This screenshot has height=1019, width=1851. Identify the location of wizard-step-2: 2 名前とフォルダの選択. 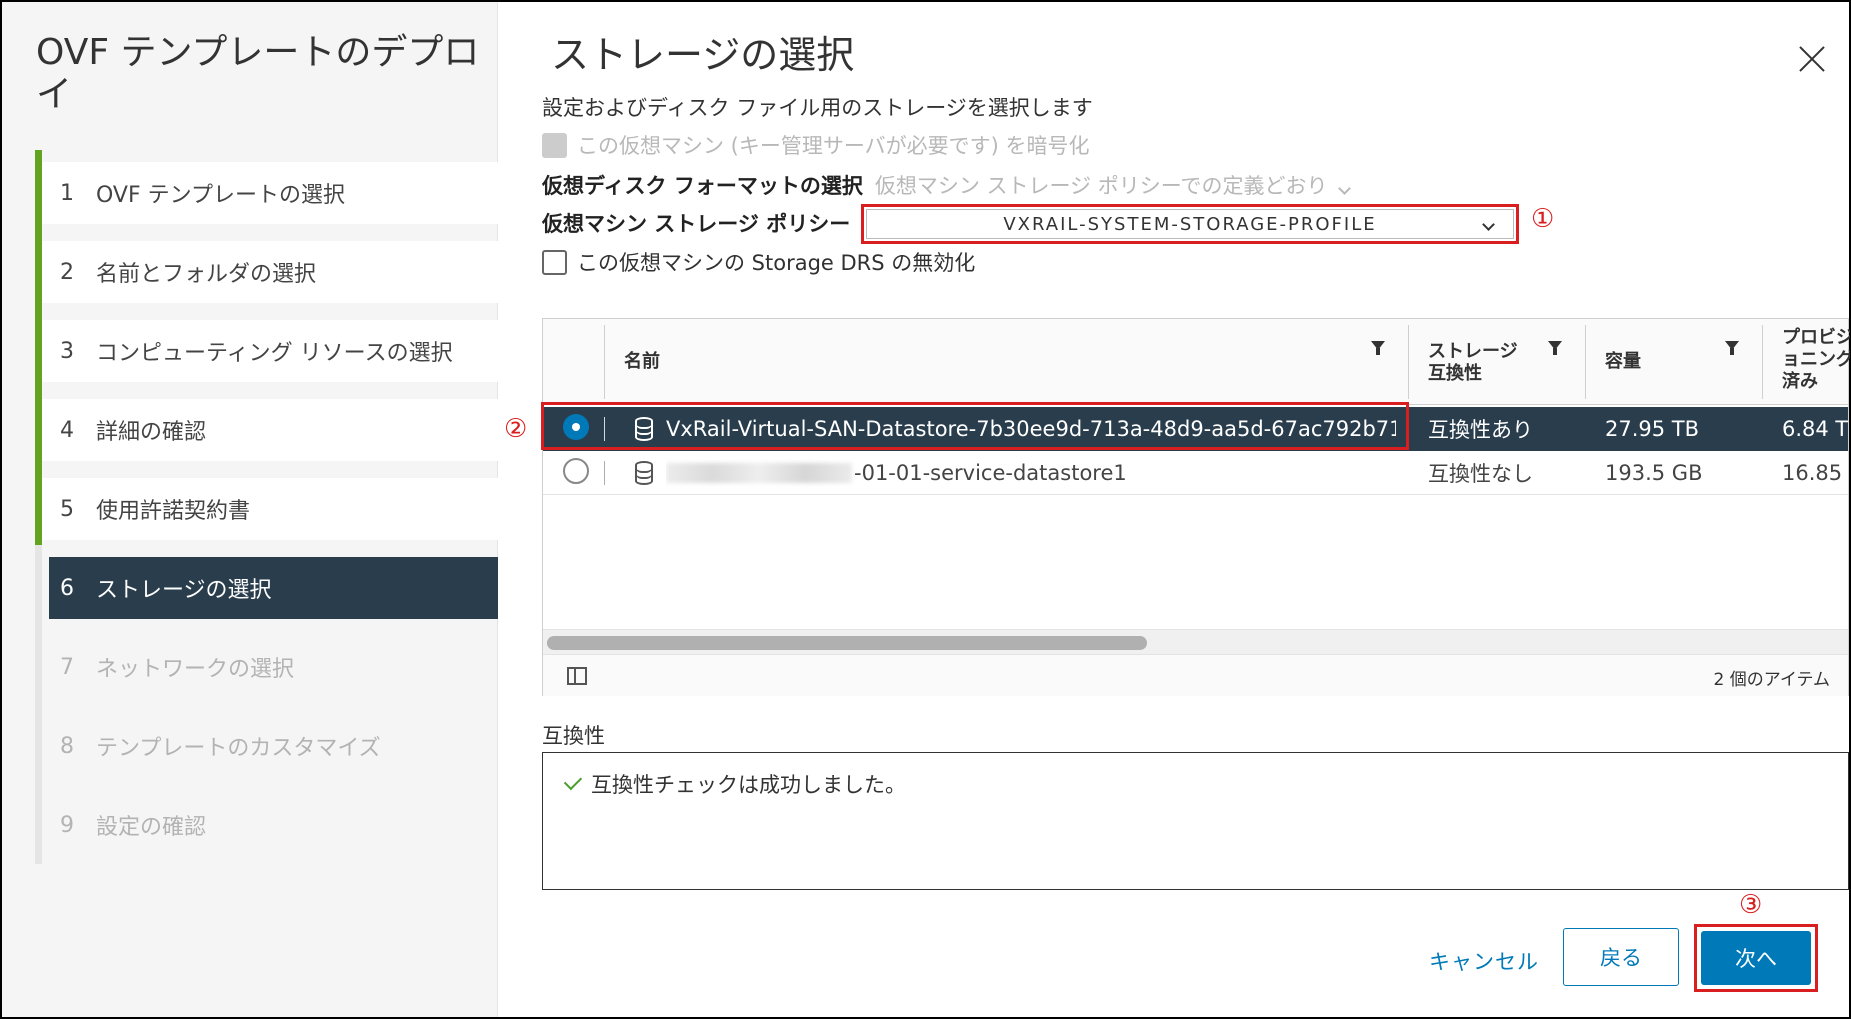
(270, 272).